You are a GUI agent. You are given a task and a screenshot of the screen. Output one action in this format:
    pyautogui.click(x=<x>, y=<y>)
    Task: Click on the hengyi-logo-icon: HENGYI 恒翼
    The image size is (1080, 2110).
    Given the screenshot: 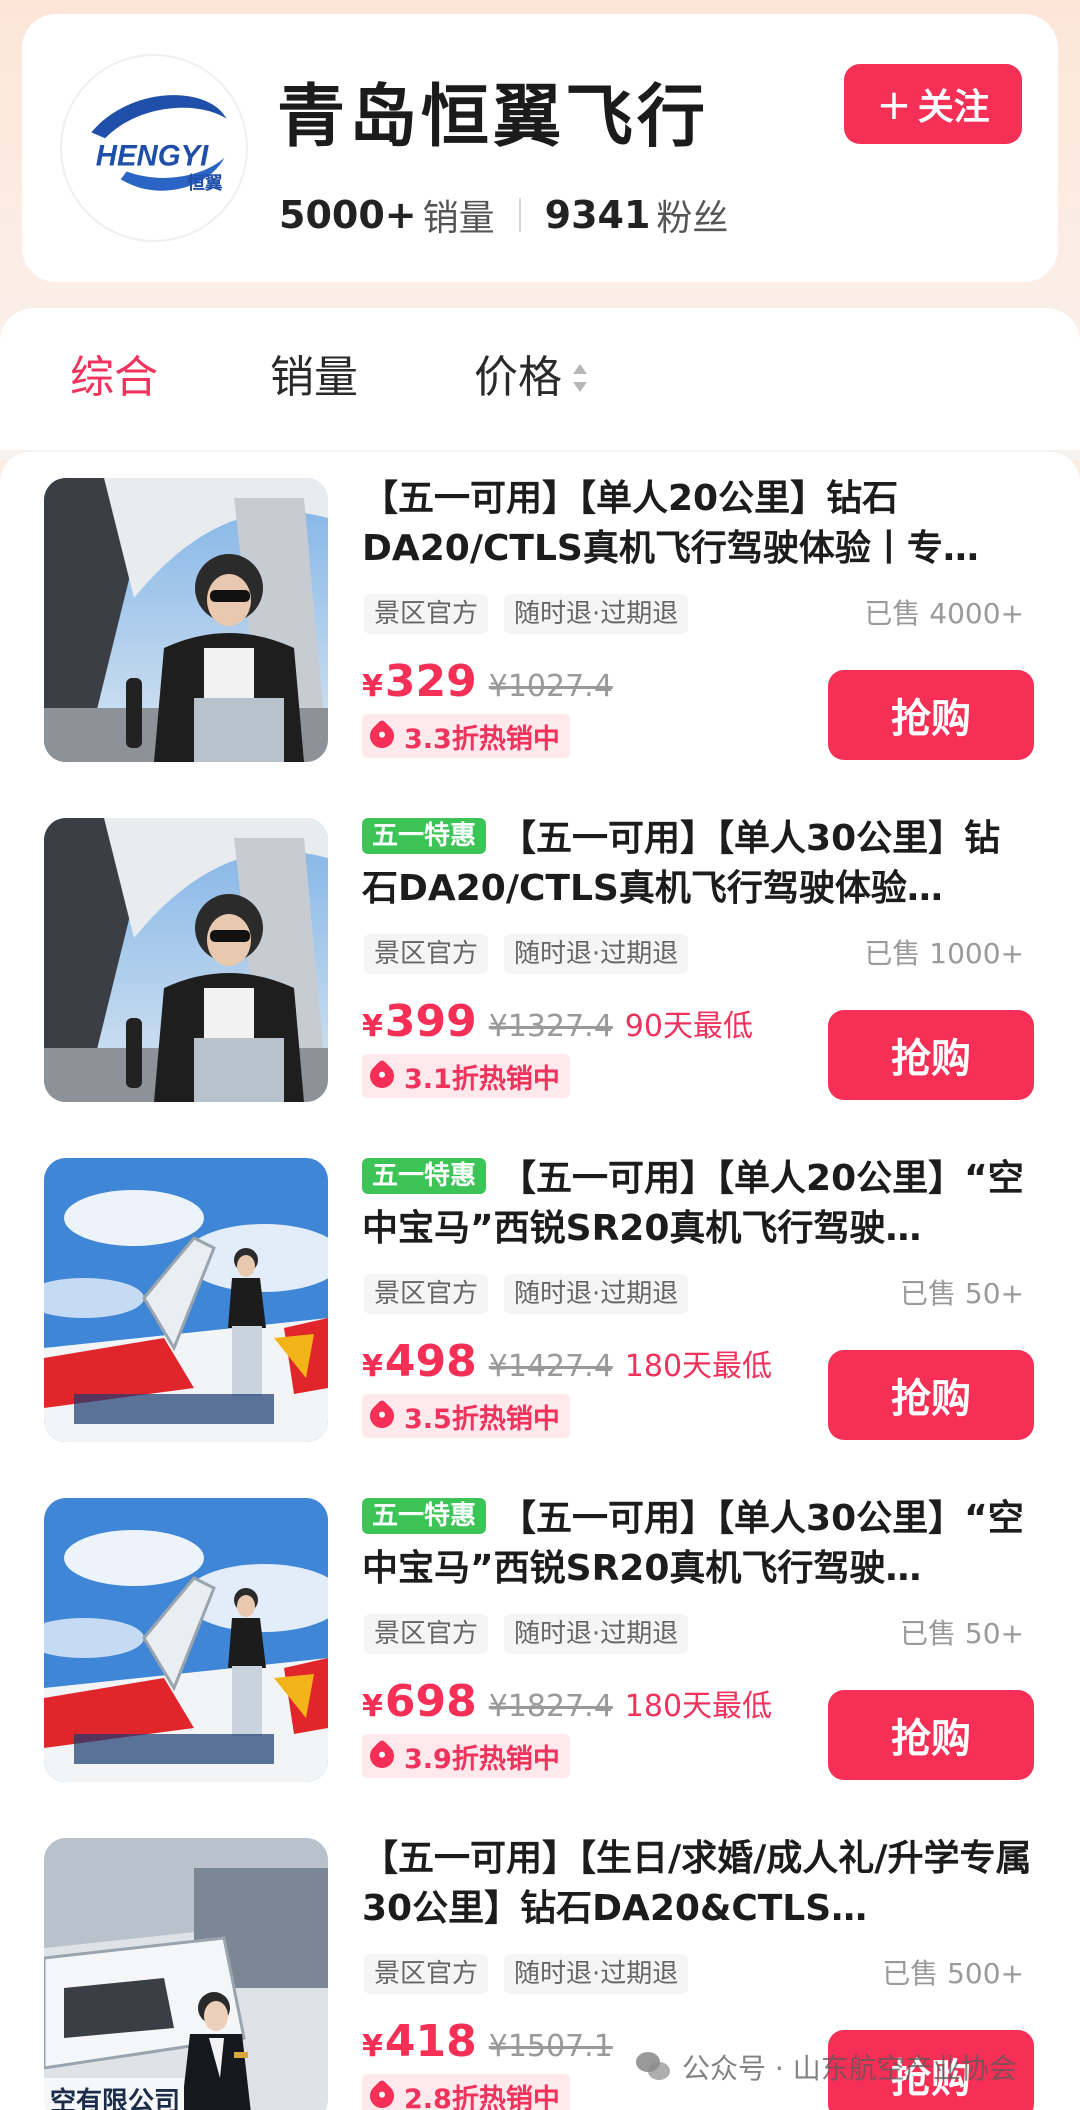 What is the action you would take?
    pyautogui.click(x=154, y=148)
    